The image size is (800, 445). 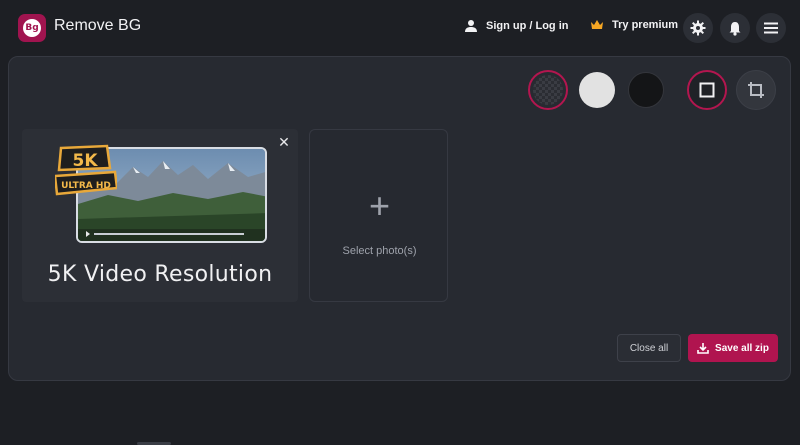 I want to click on remove-image-close-icon: ✕, so click(x=284, y=142).